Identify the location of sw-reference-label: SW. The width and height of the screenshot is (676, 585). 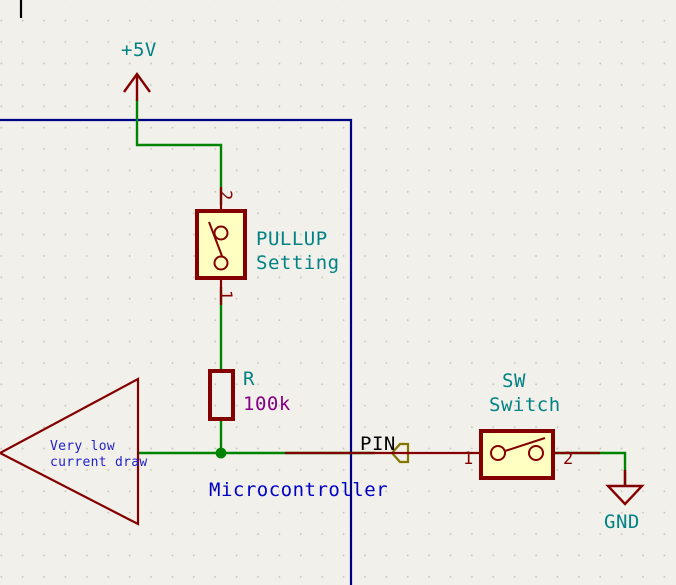
(514, 381).